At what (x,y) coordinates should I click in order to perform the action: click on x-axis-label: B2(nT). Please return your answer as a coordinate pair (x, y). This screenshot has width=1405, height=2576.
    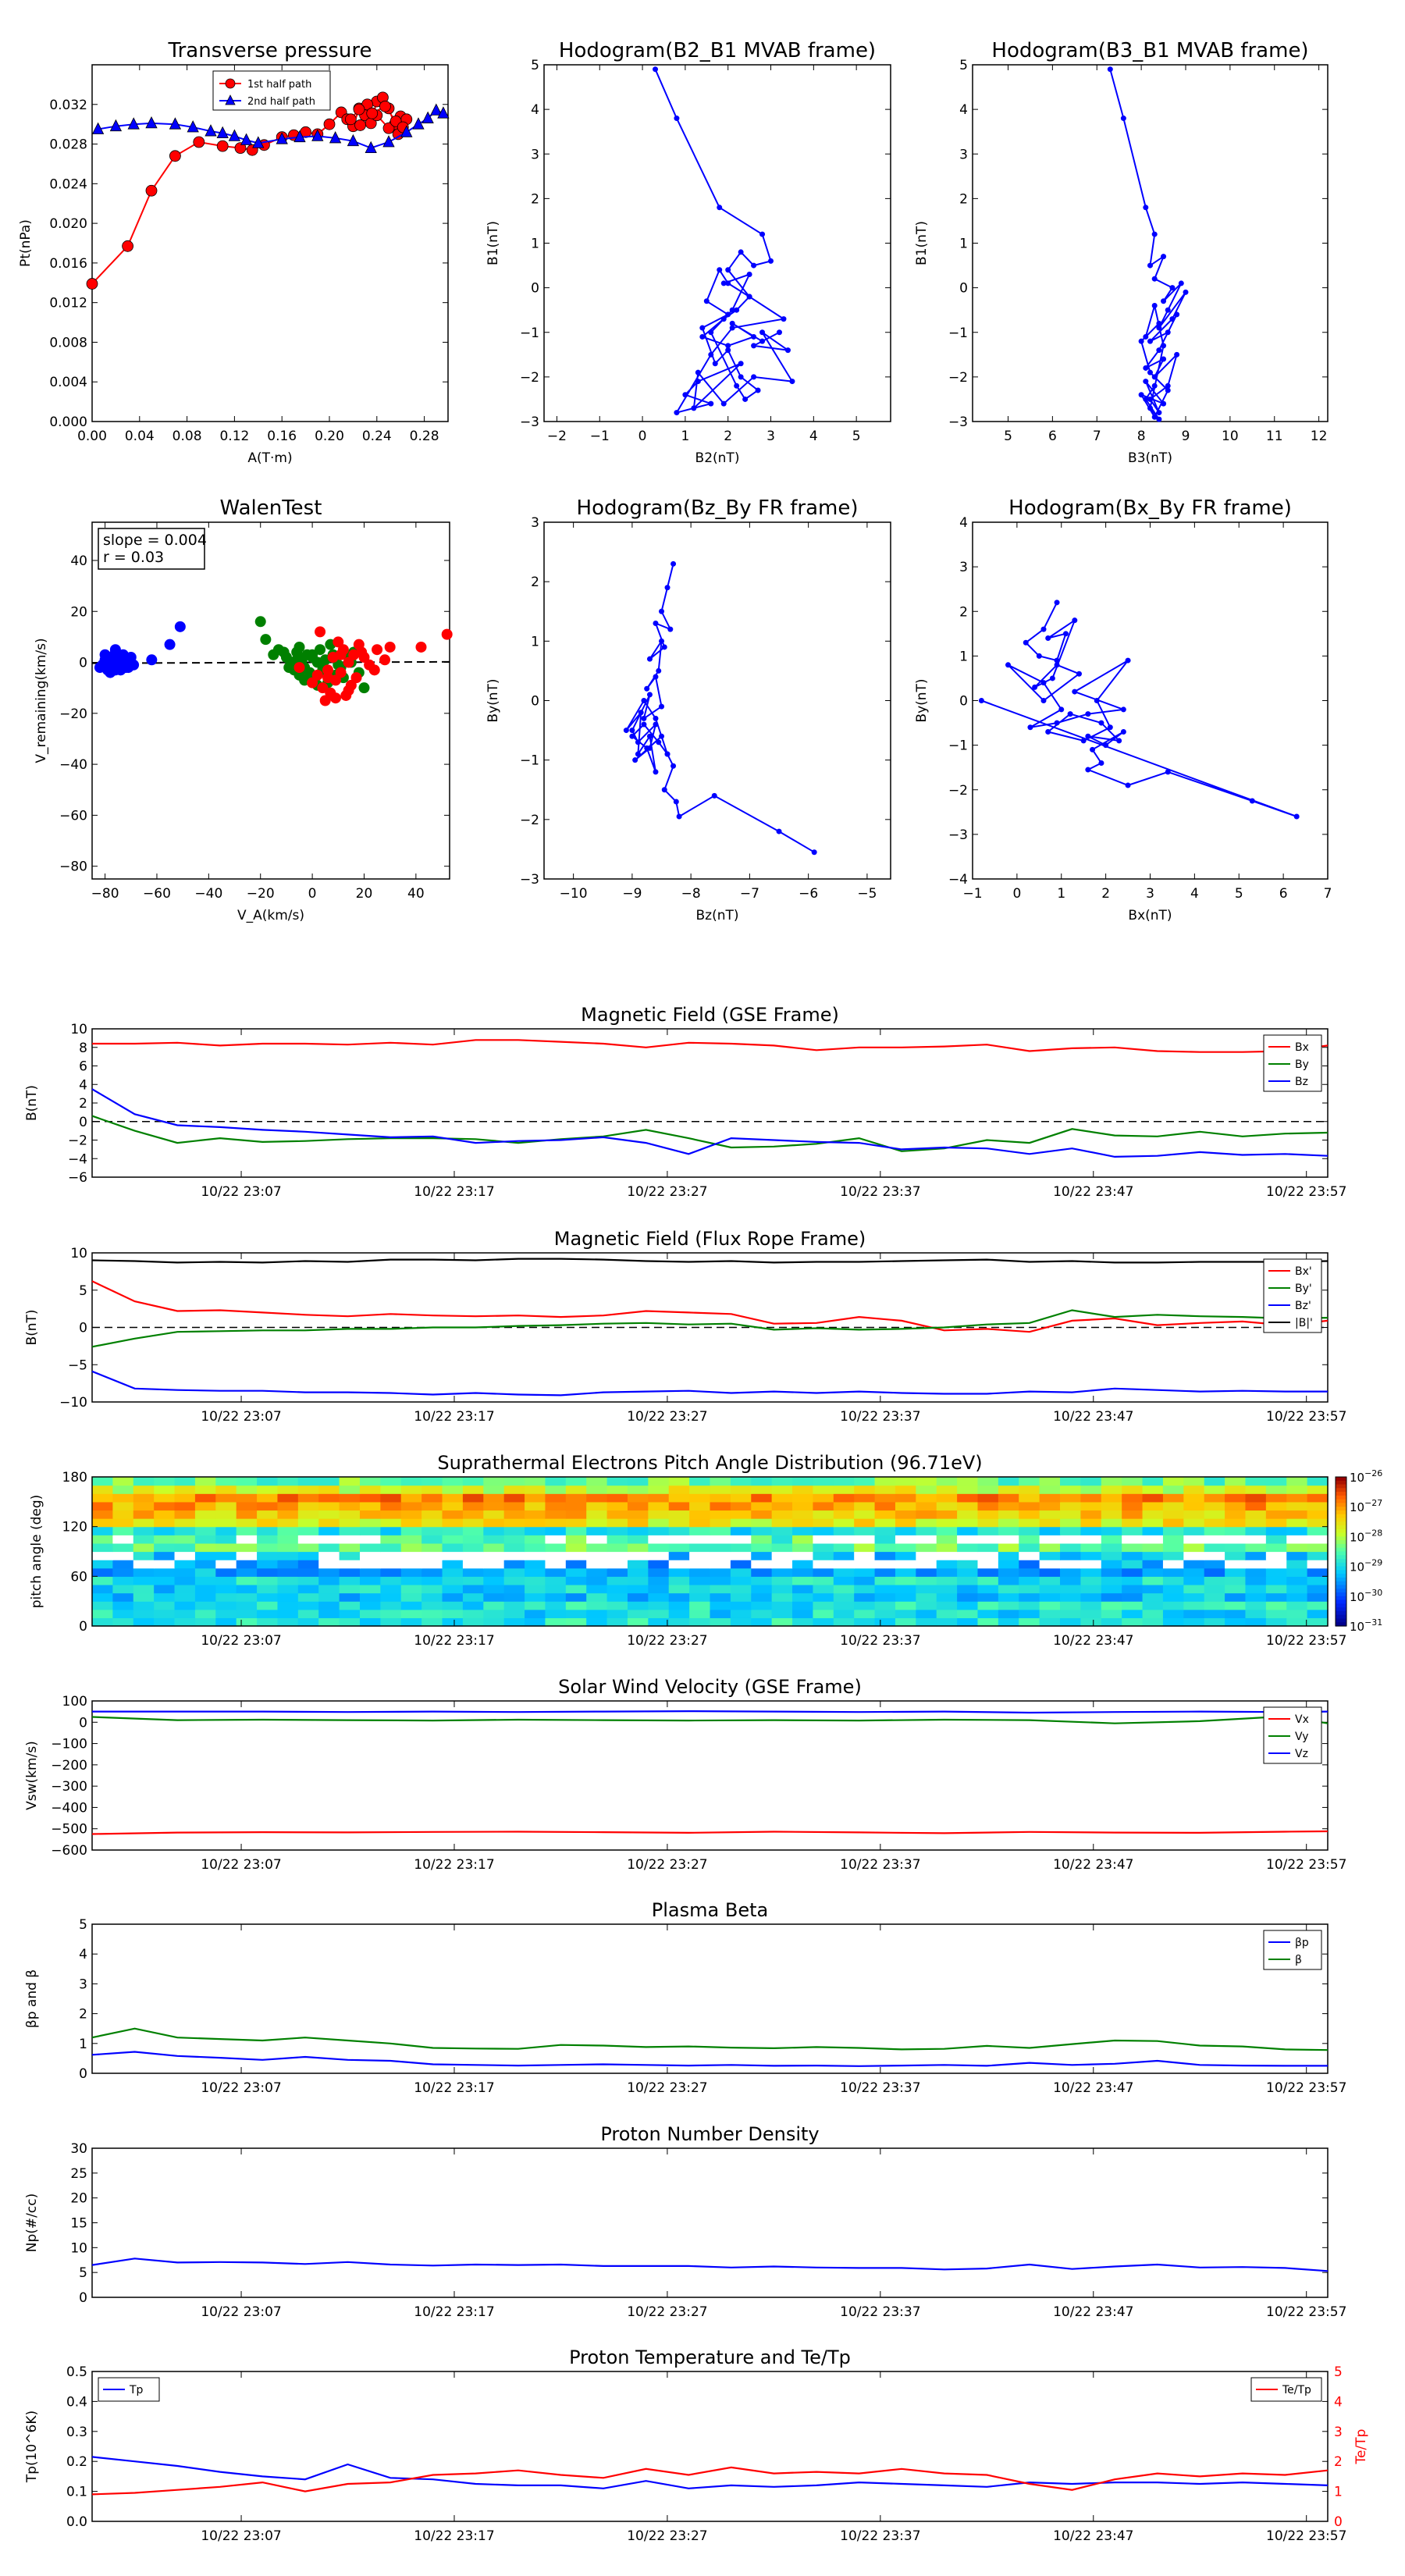
    Looking at the image, I should click on (717, 458).